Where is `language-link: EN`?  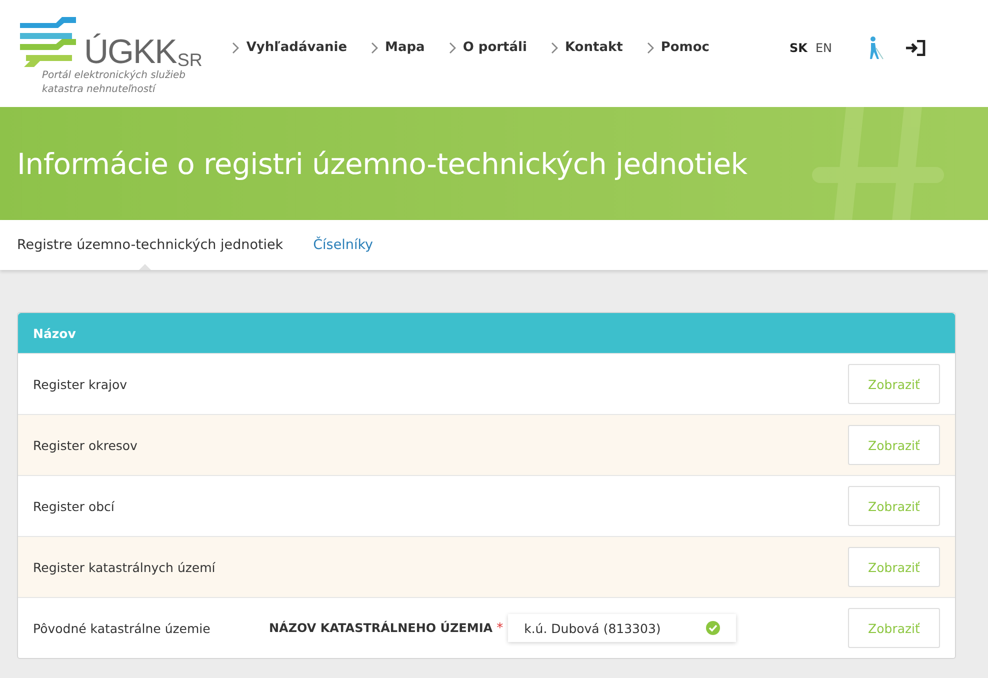
language-link: EN is located at coordinates (823, 47).